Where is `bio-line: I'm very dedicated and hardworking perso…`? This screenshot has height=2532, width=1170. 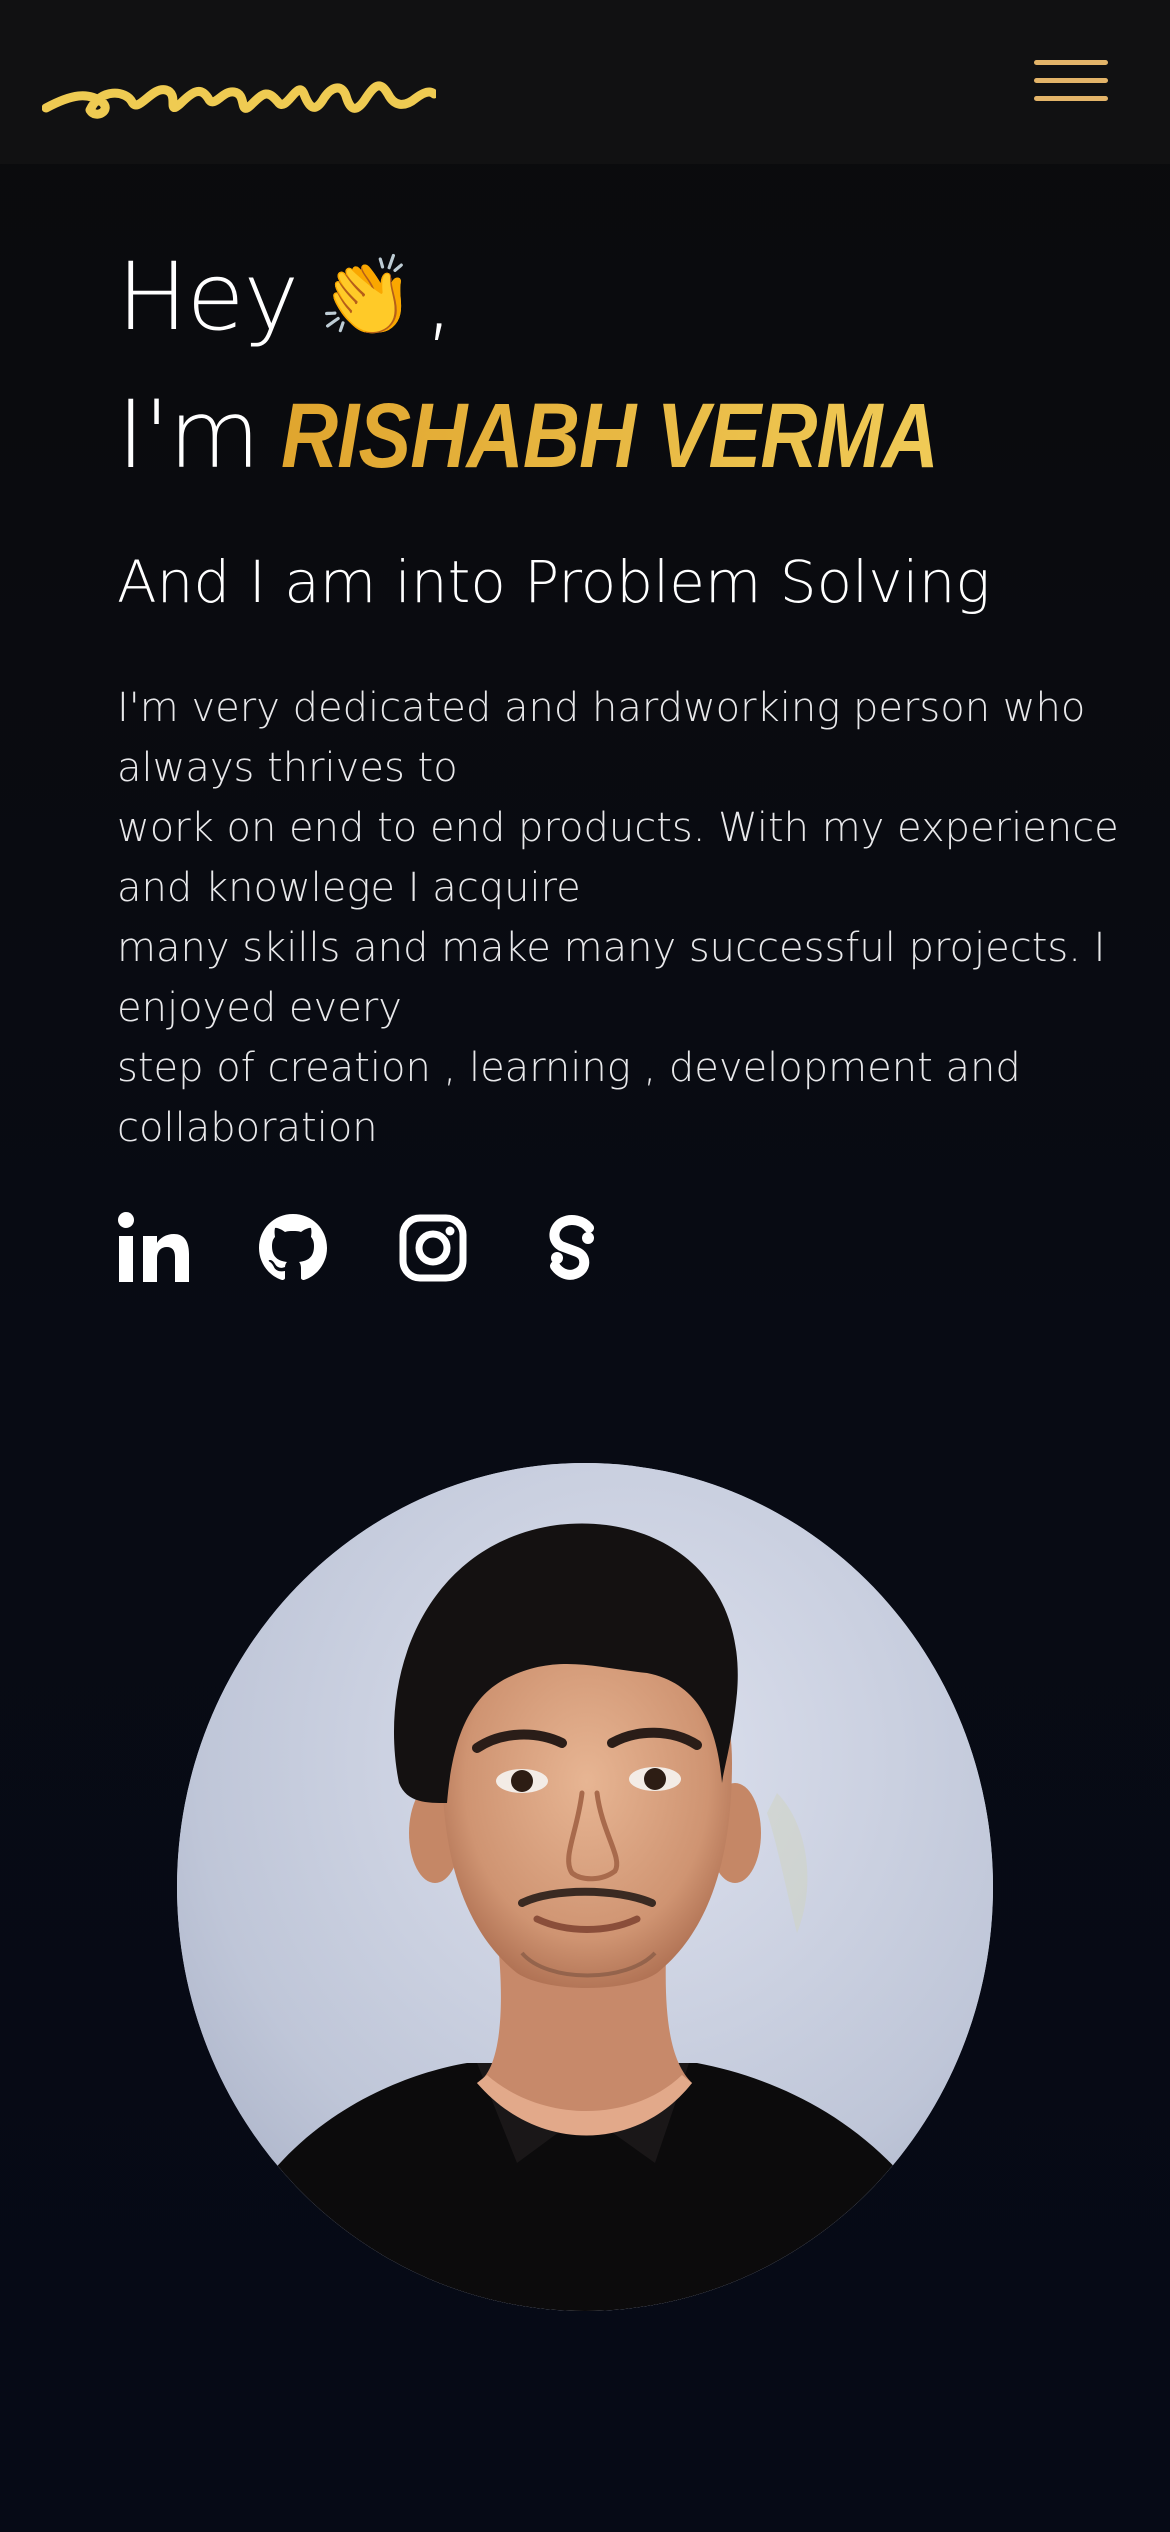 bio-line: I'm very dedicated and hardworking perso… is located at coordinates (601, 708).